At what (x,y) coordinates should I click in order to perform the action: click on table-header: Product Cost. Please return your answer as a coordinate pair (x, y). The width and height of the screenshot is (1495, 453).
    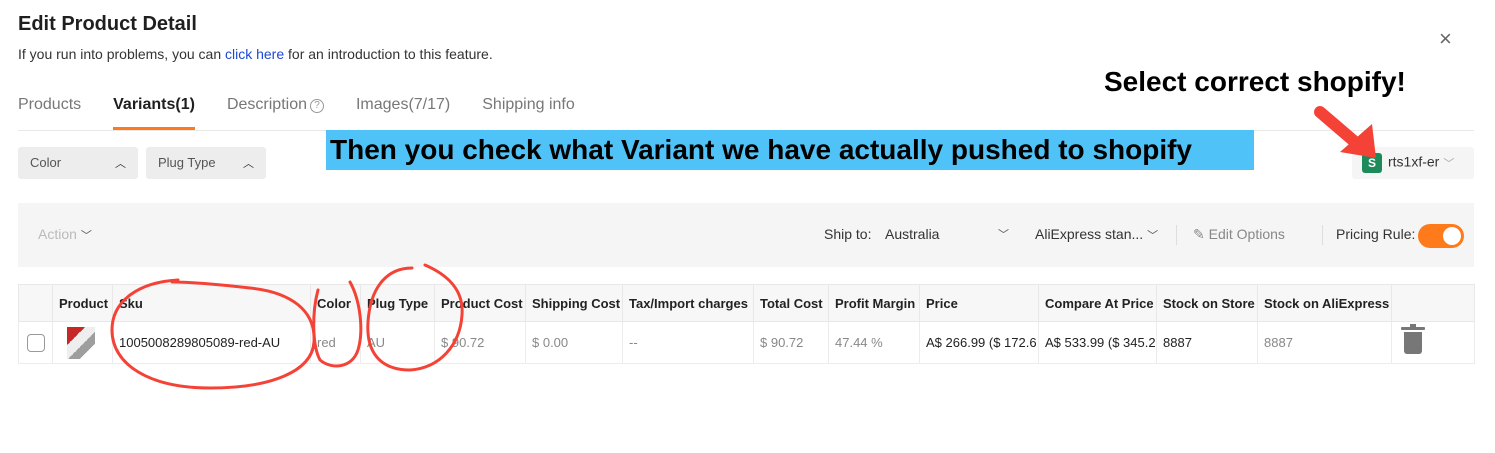
    Looking at the image, I should click on (480, 303).